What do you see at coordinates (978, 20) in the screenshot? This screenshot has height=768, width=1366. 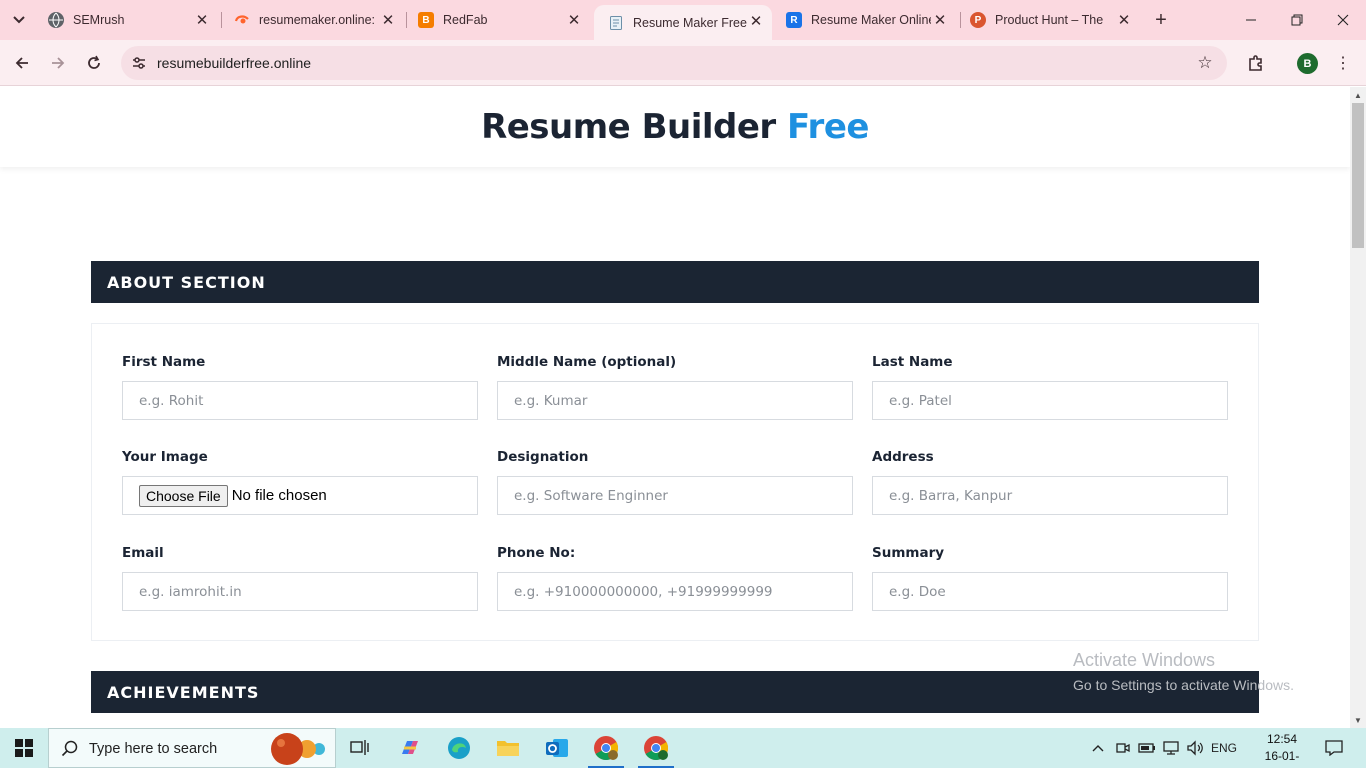 I see `producthunt-icon: P` at bounding box center [978, 20].